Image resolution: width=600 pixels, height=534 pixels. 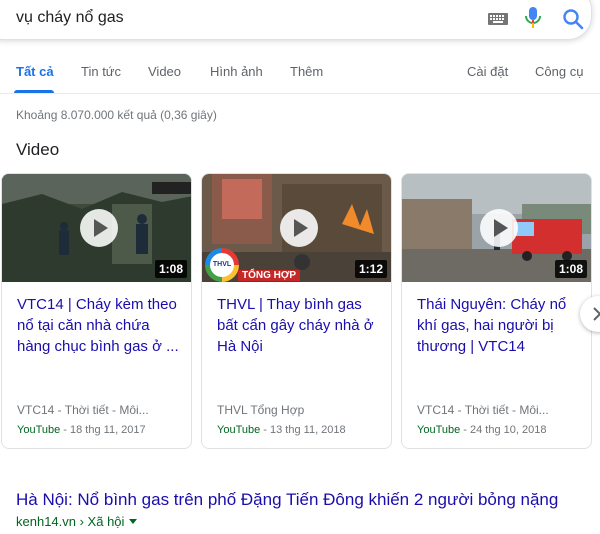 What do you see at coordinates (236, 71) in the screenshot?
I see `tab-images: Hình ảnh` at bounding box center [236, 71].